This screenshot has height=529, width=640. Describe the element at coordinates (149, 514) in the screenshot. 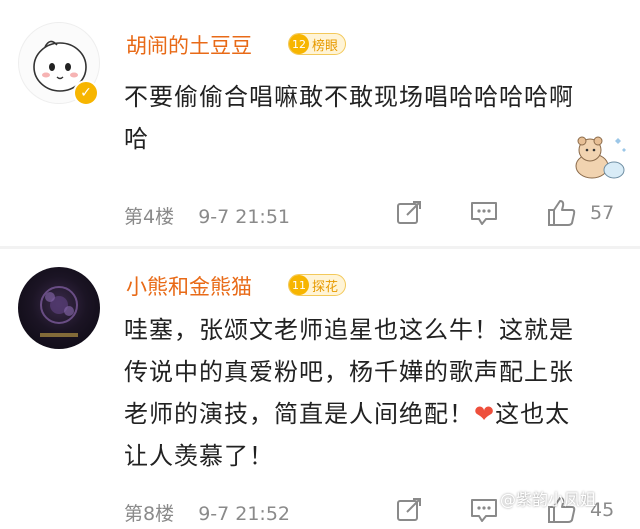

I see `floor-number: 第8楼` at that location.